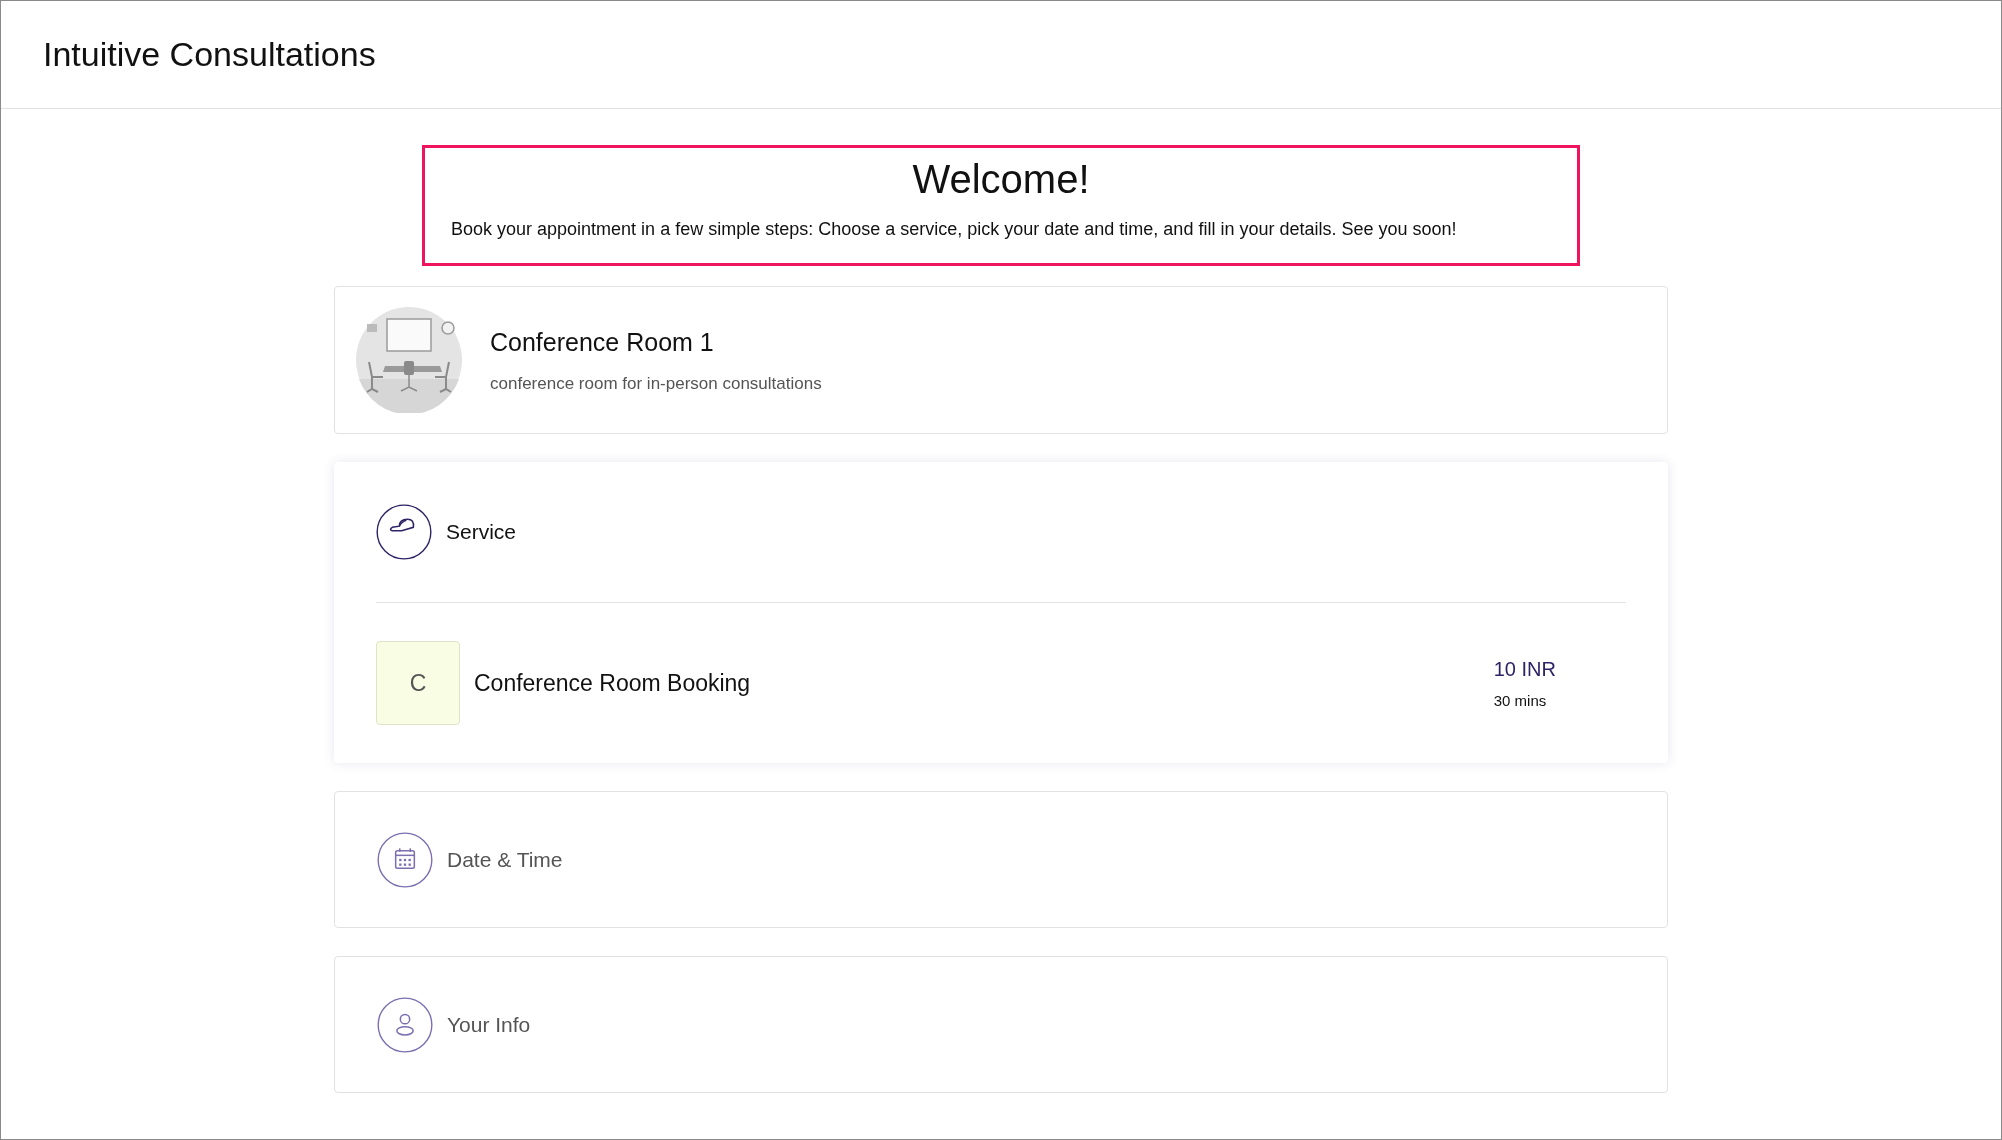  What do you see at coordinates (209, 54) in the screenshot?
I see `site-title: Intuitive Consultations` at bounding box center [209, 54].